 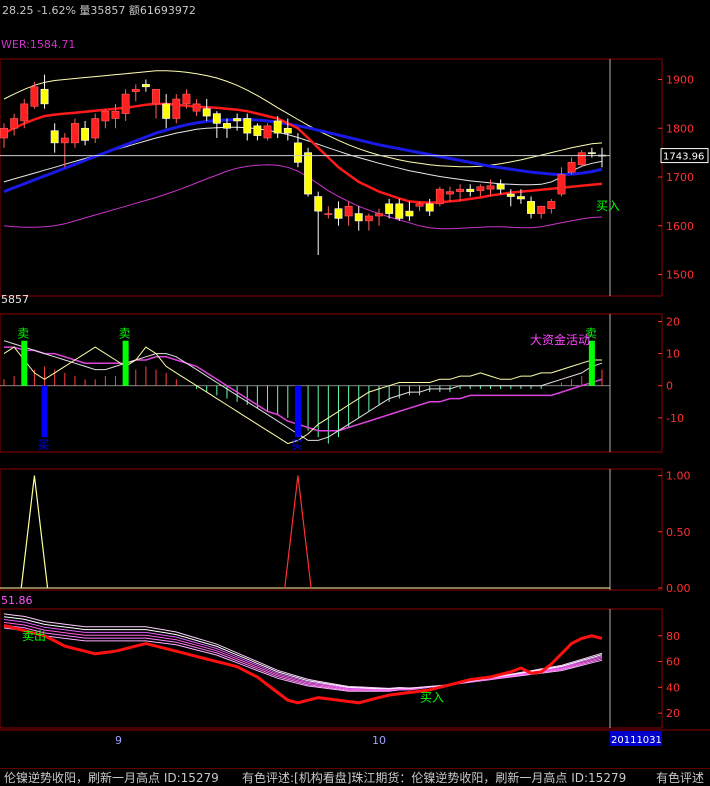 What do you see at coordinates (118, 740) in the screenshot?
I see `time-axis-label: 9` at bounding box center [118, 740].